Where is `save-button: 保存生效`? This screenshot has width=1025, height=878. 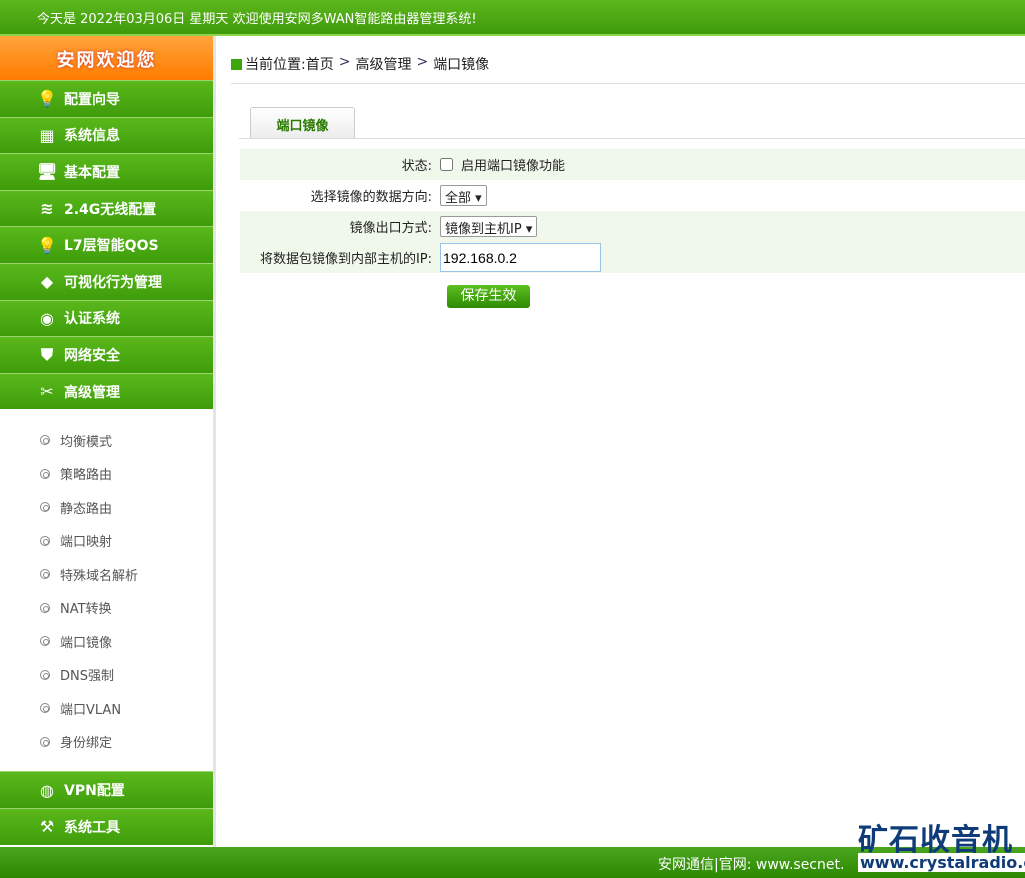
save-button: 保存生效 is located at coordinates (488, 296).